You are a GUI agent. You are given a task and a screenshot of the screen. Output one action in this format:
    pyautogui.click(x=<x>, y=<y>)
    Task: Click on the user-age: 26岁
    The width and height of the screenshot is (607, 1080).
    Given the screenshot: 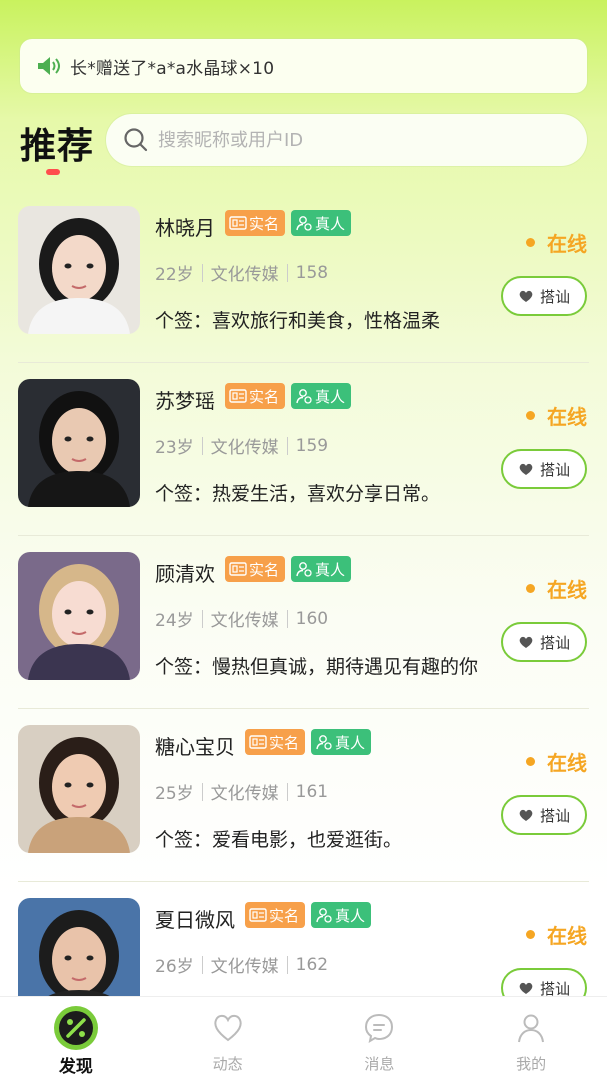 What is the action you would take?
    pyautogui.click(x=174, y=967)
    